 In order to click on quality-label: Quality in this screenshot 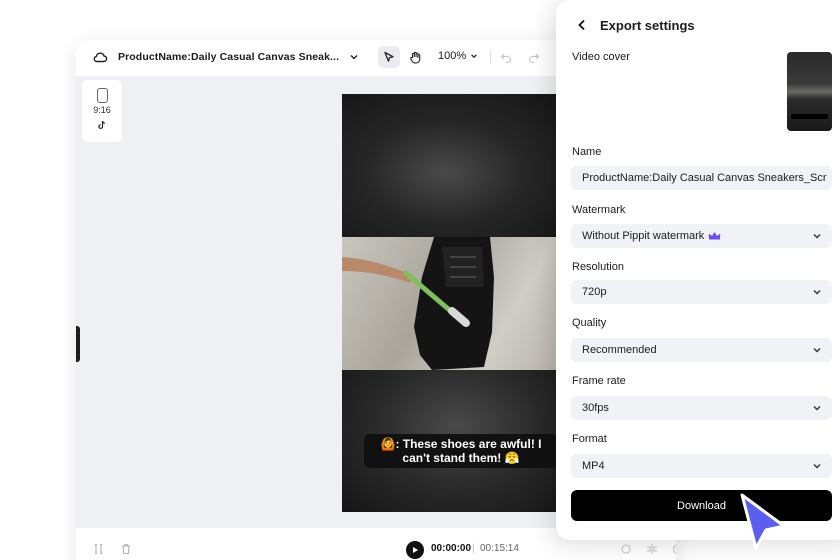, I will do `click(589, 323)`.